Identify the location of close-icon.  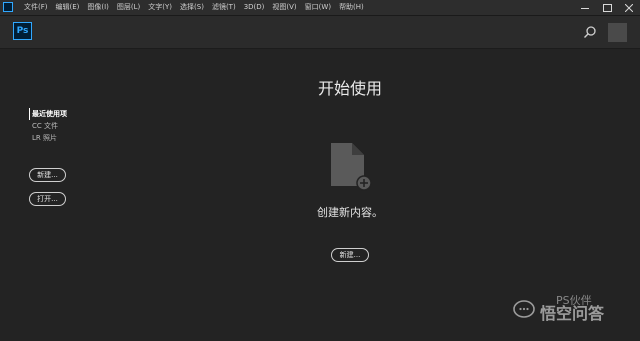
(629, 8).